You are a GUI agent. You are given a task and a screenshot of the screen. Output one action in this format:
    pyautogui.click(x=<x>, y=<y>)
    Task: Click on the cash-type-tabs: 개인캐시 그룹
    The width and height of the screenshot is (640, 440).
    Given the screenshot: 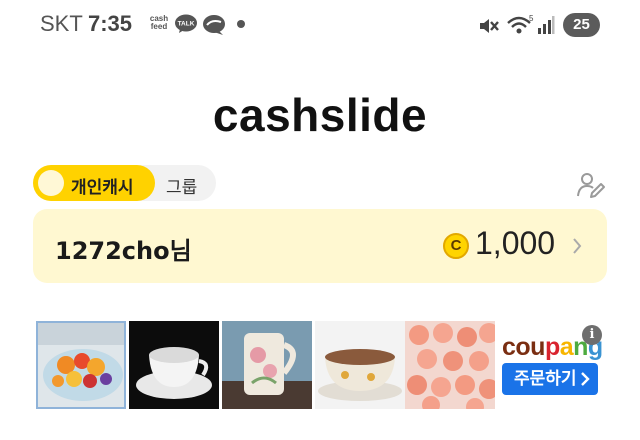 What is the action you would take?
    pyautogui.click(x=124, y=183)
    